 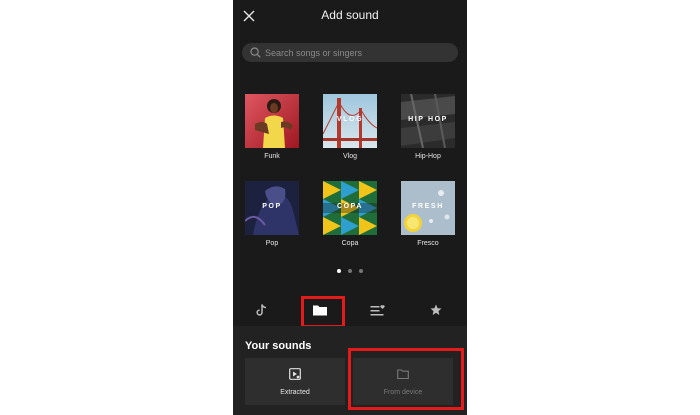 I want to click on genre-pop: POP Pop, so click(x=272, y=214).